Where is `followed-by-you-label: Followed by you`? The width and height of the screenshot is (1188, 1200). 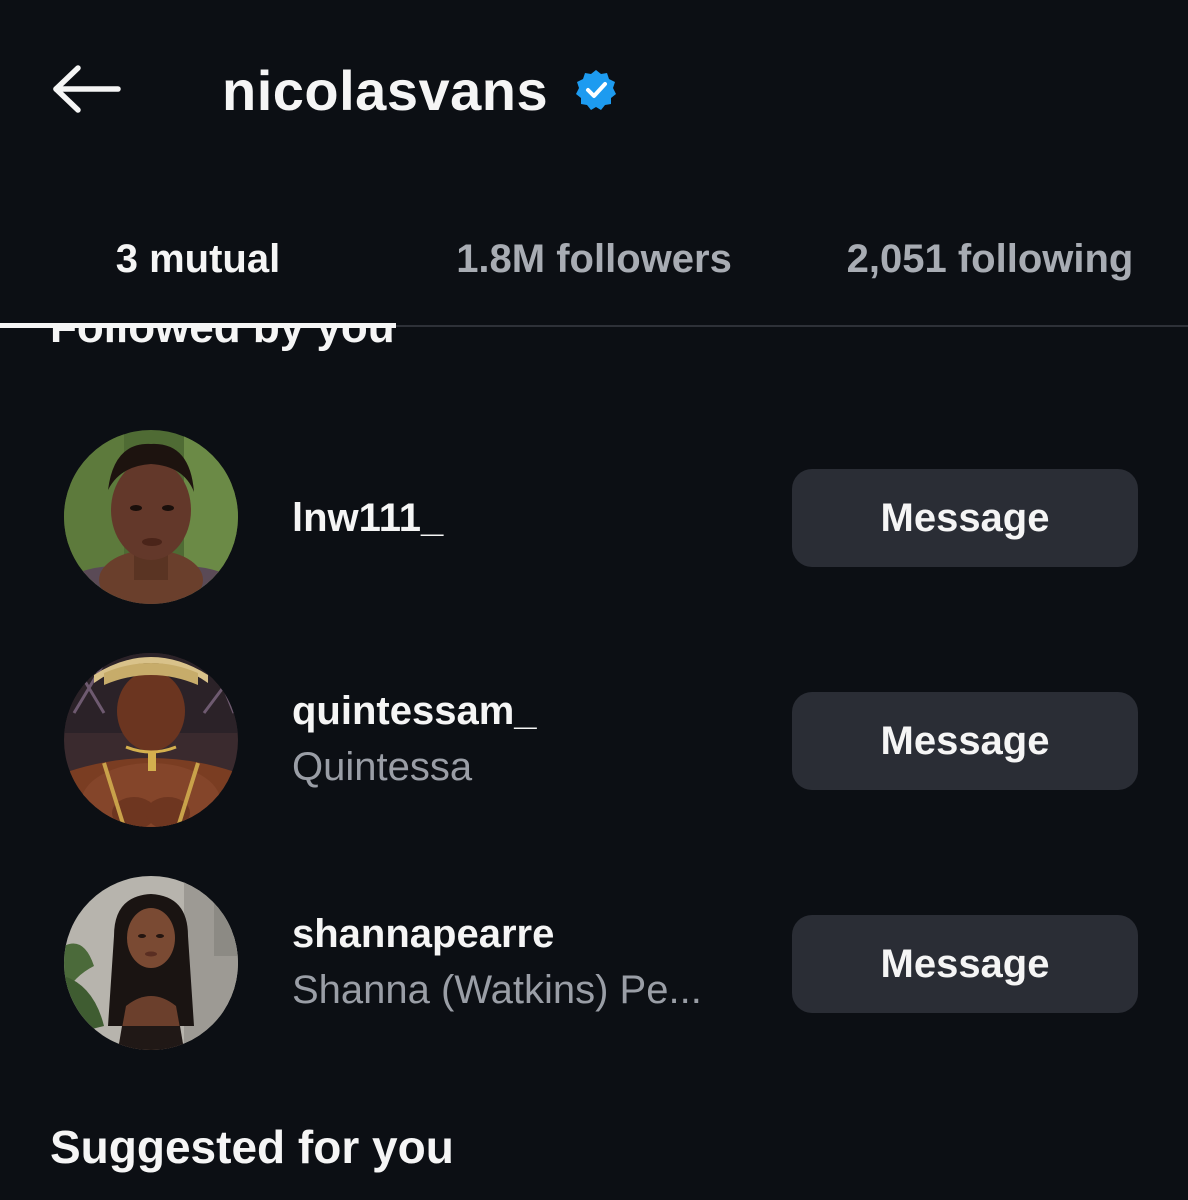
followed-by-you-label: Followed by you is located at coordinates (222, 338).